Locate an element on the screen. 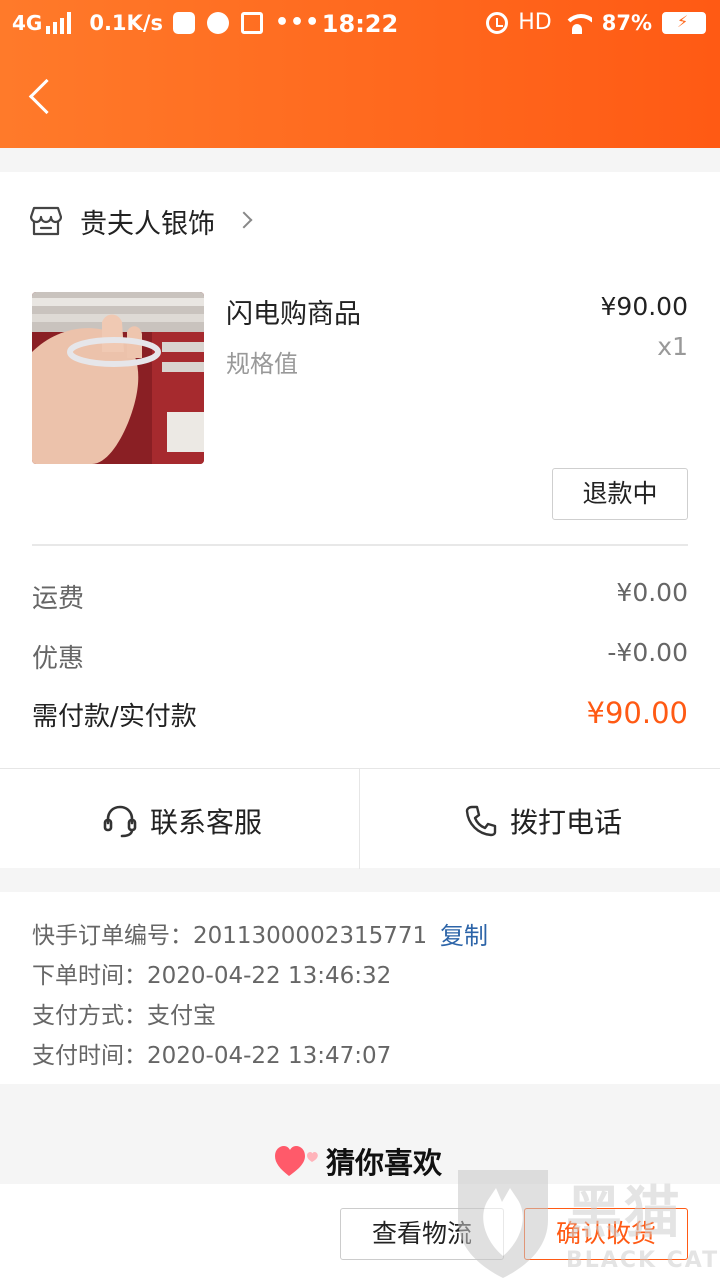  heart-icon is located at coordinates (296, 1161).